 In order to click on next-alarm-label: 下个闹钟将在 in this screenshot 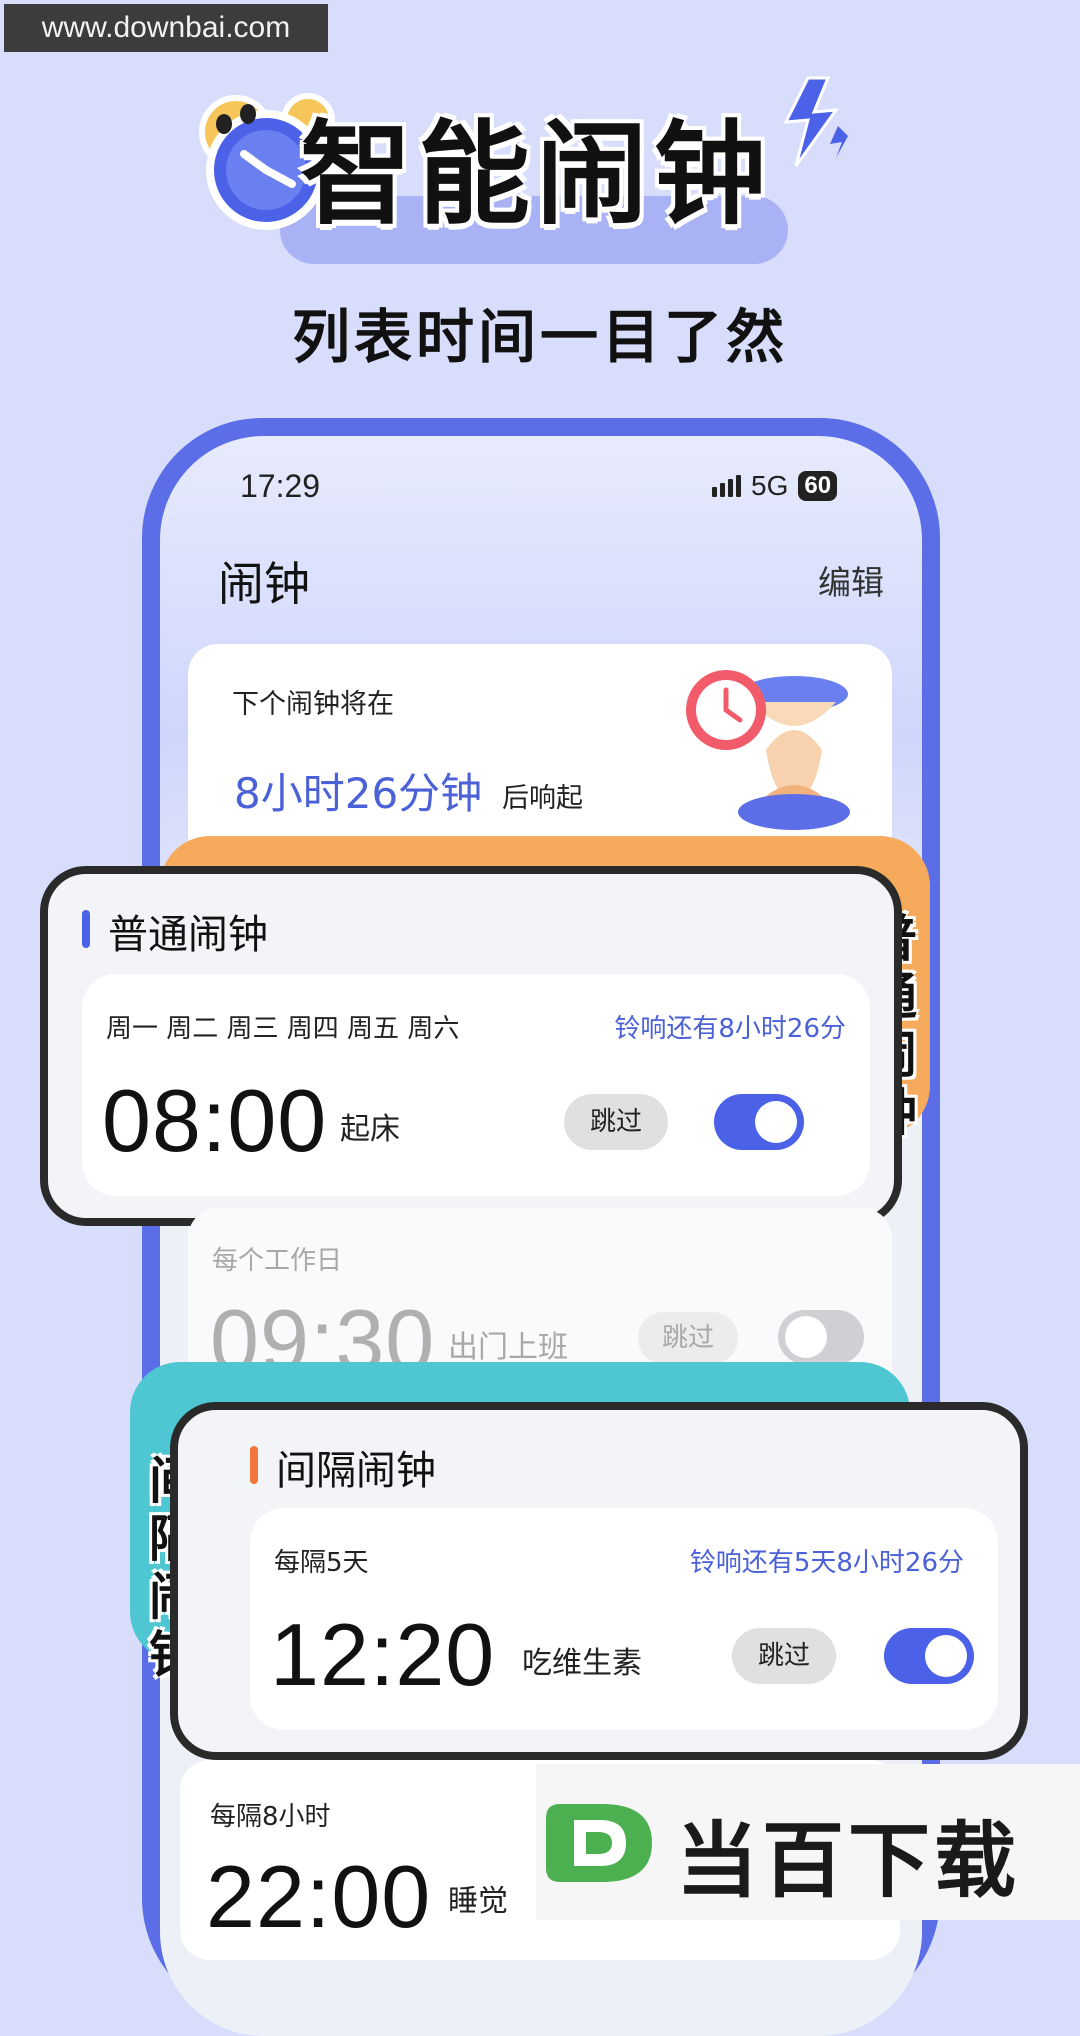, I will do `click(313, 704)`.